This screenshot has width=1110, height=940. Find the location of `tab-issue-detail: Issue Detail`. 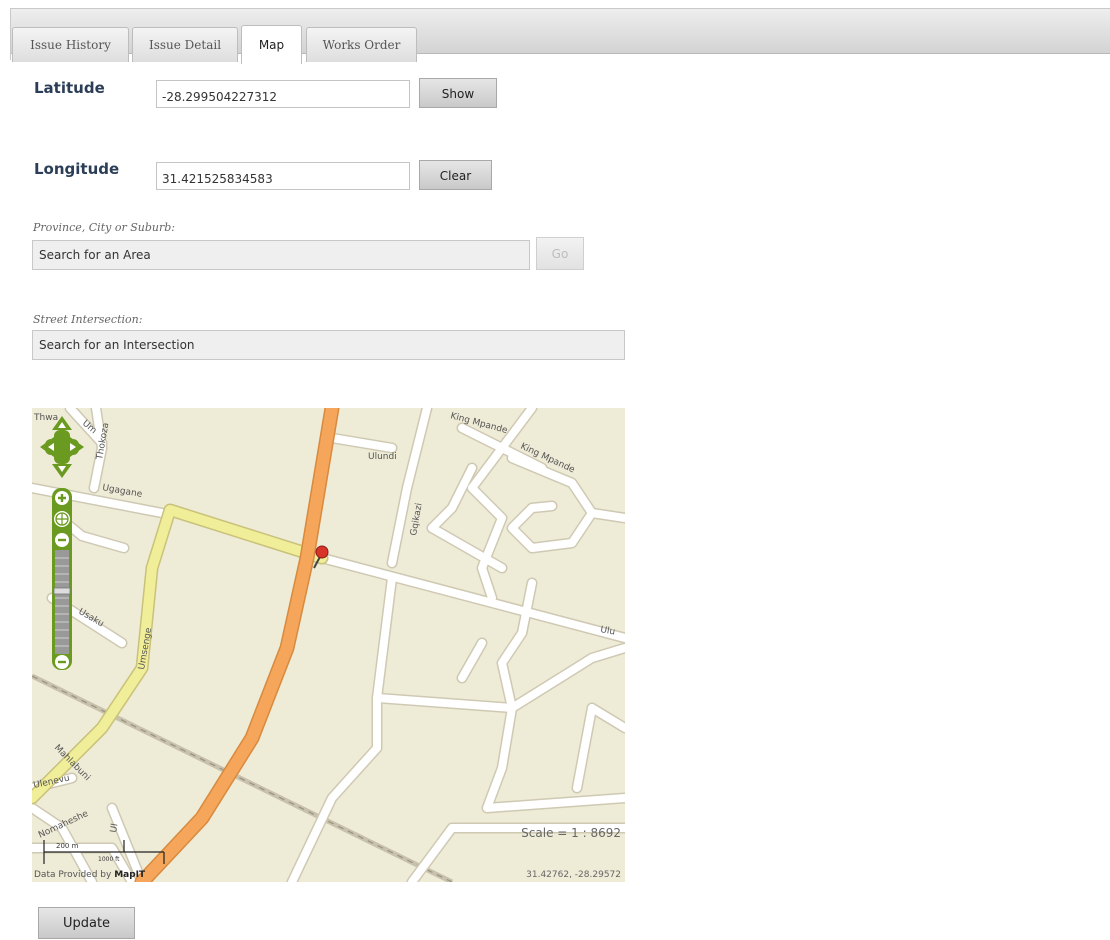

tab-issue-detail: Issue Detail is located at coordinates (185, 44).